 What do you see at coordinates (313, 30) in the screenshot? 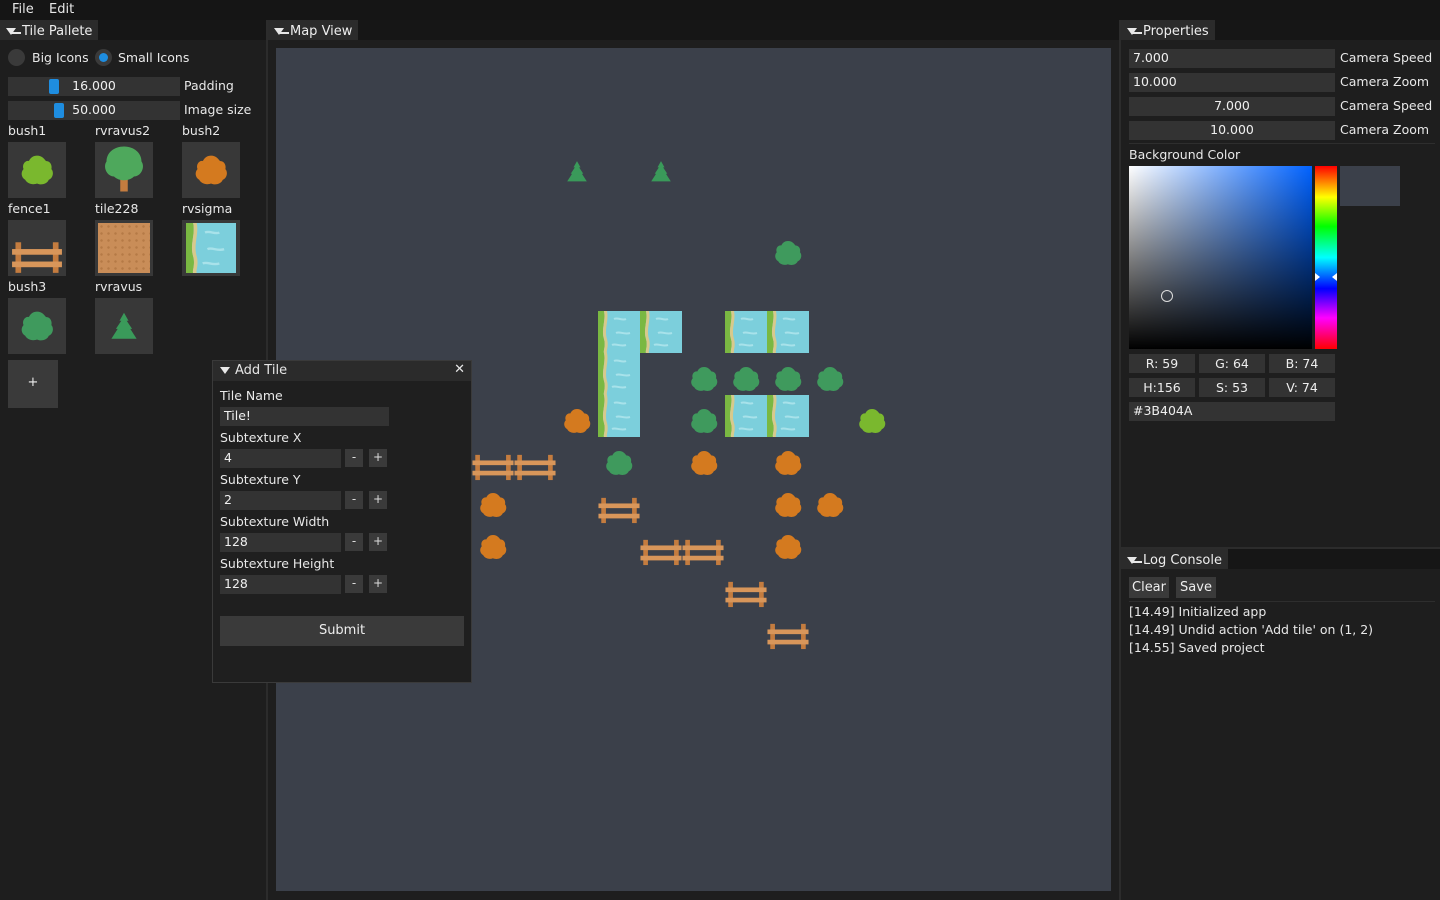
I see `map-view-tab: Map View` at bounding box center [313, 30].